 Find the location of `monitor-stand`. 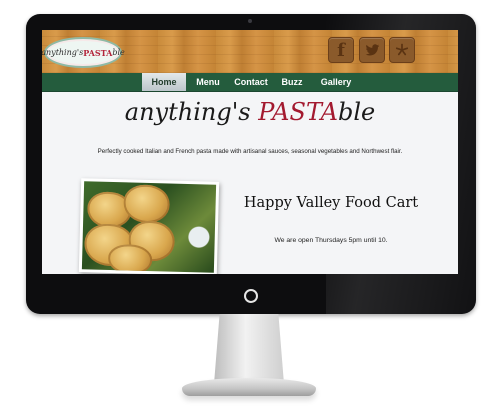

monitor-stand is located at coordinates (249, 349).